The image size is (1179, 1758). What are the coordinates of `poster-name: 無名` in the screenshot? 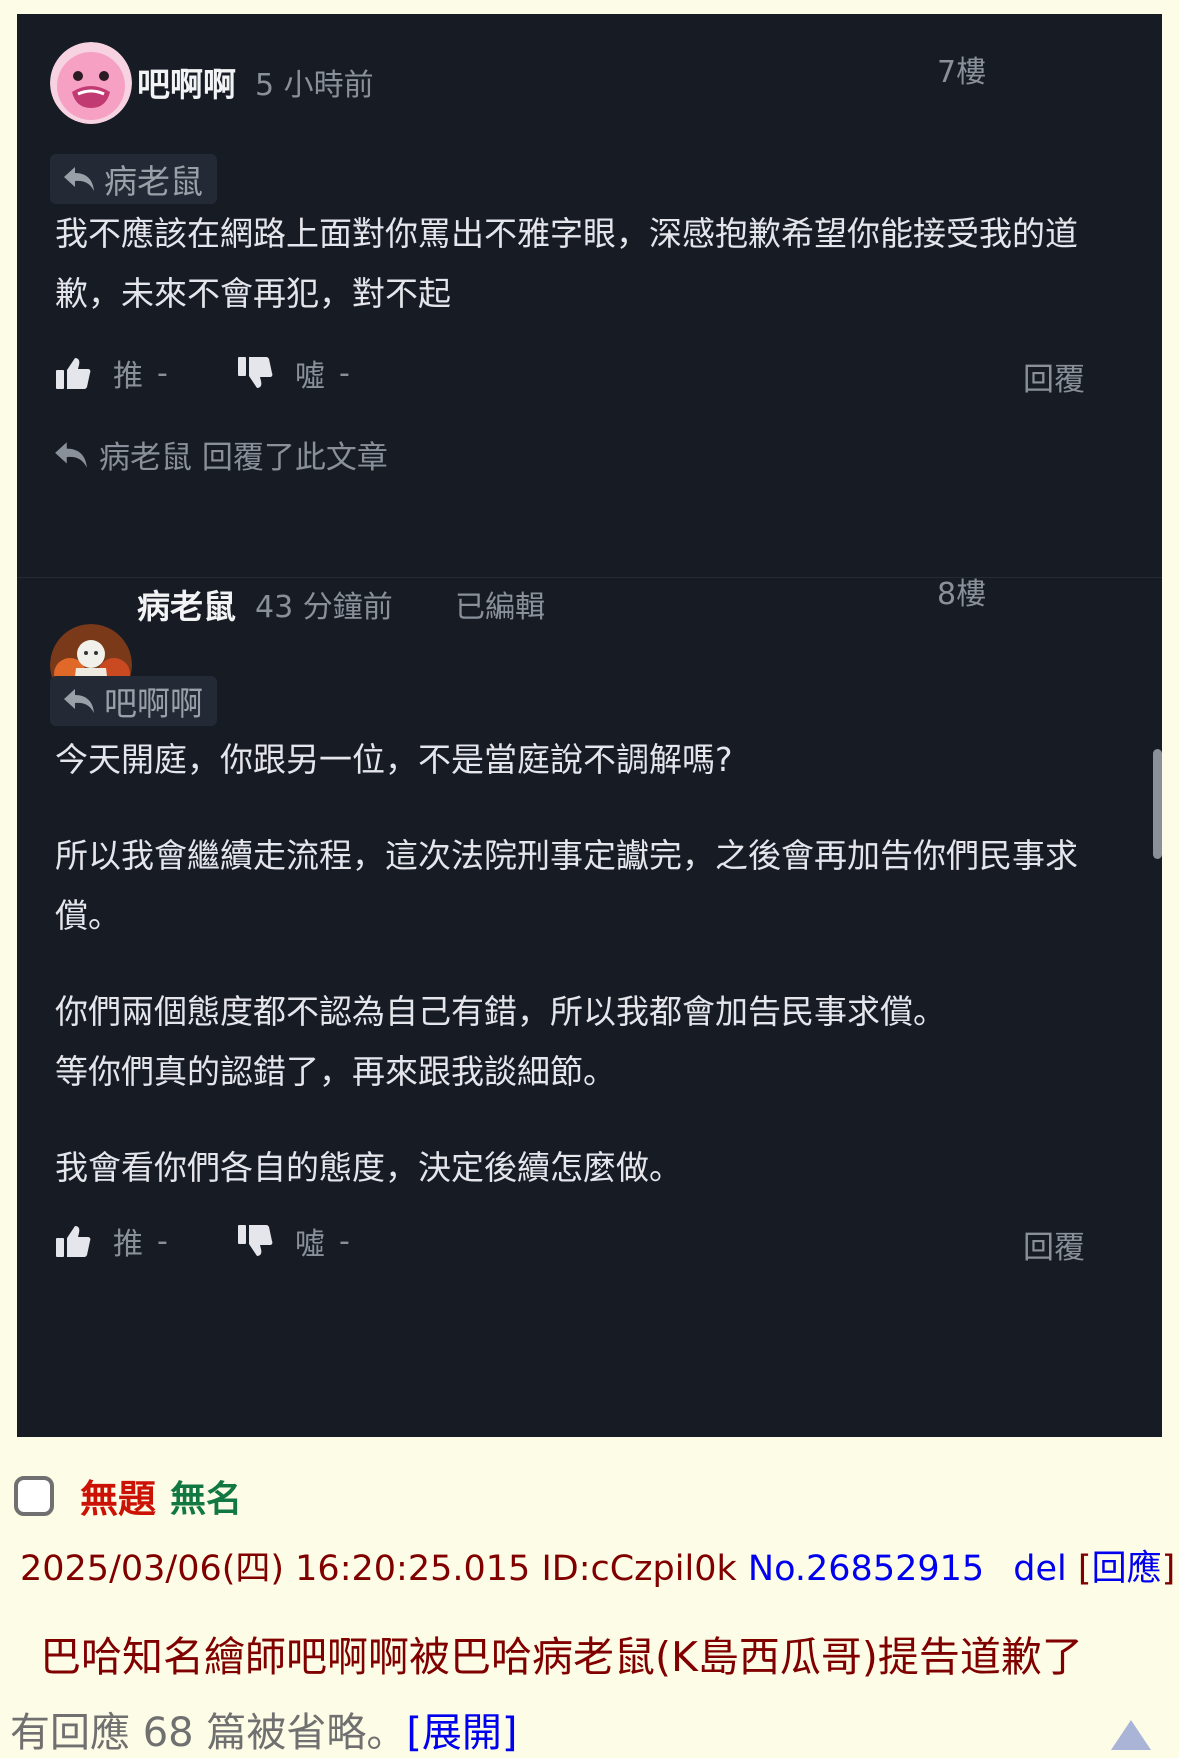 It's located at (206, 1499).